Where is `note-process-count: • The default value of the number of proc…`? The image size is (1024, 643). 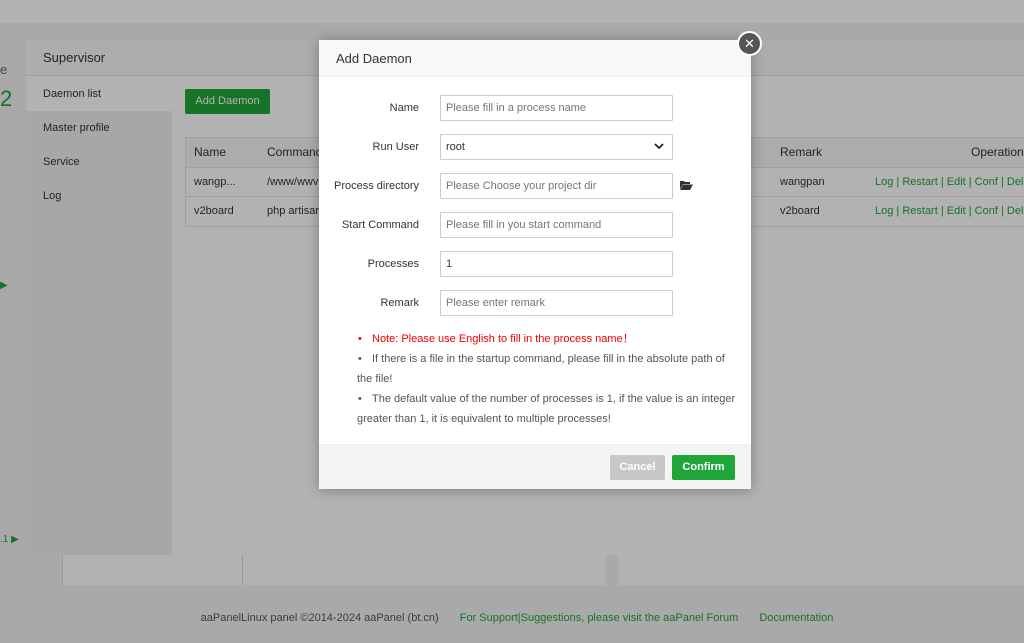
note-process-count: • The default value of the number of proc… is located at coordinates (546, 409).